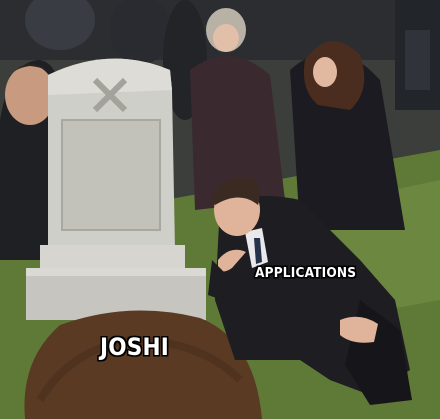  What do you see at coordinates (306, 273) in the screenshot?
I see `caption-man-label: APPLICATIONS` at bounding box center [306, 273].